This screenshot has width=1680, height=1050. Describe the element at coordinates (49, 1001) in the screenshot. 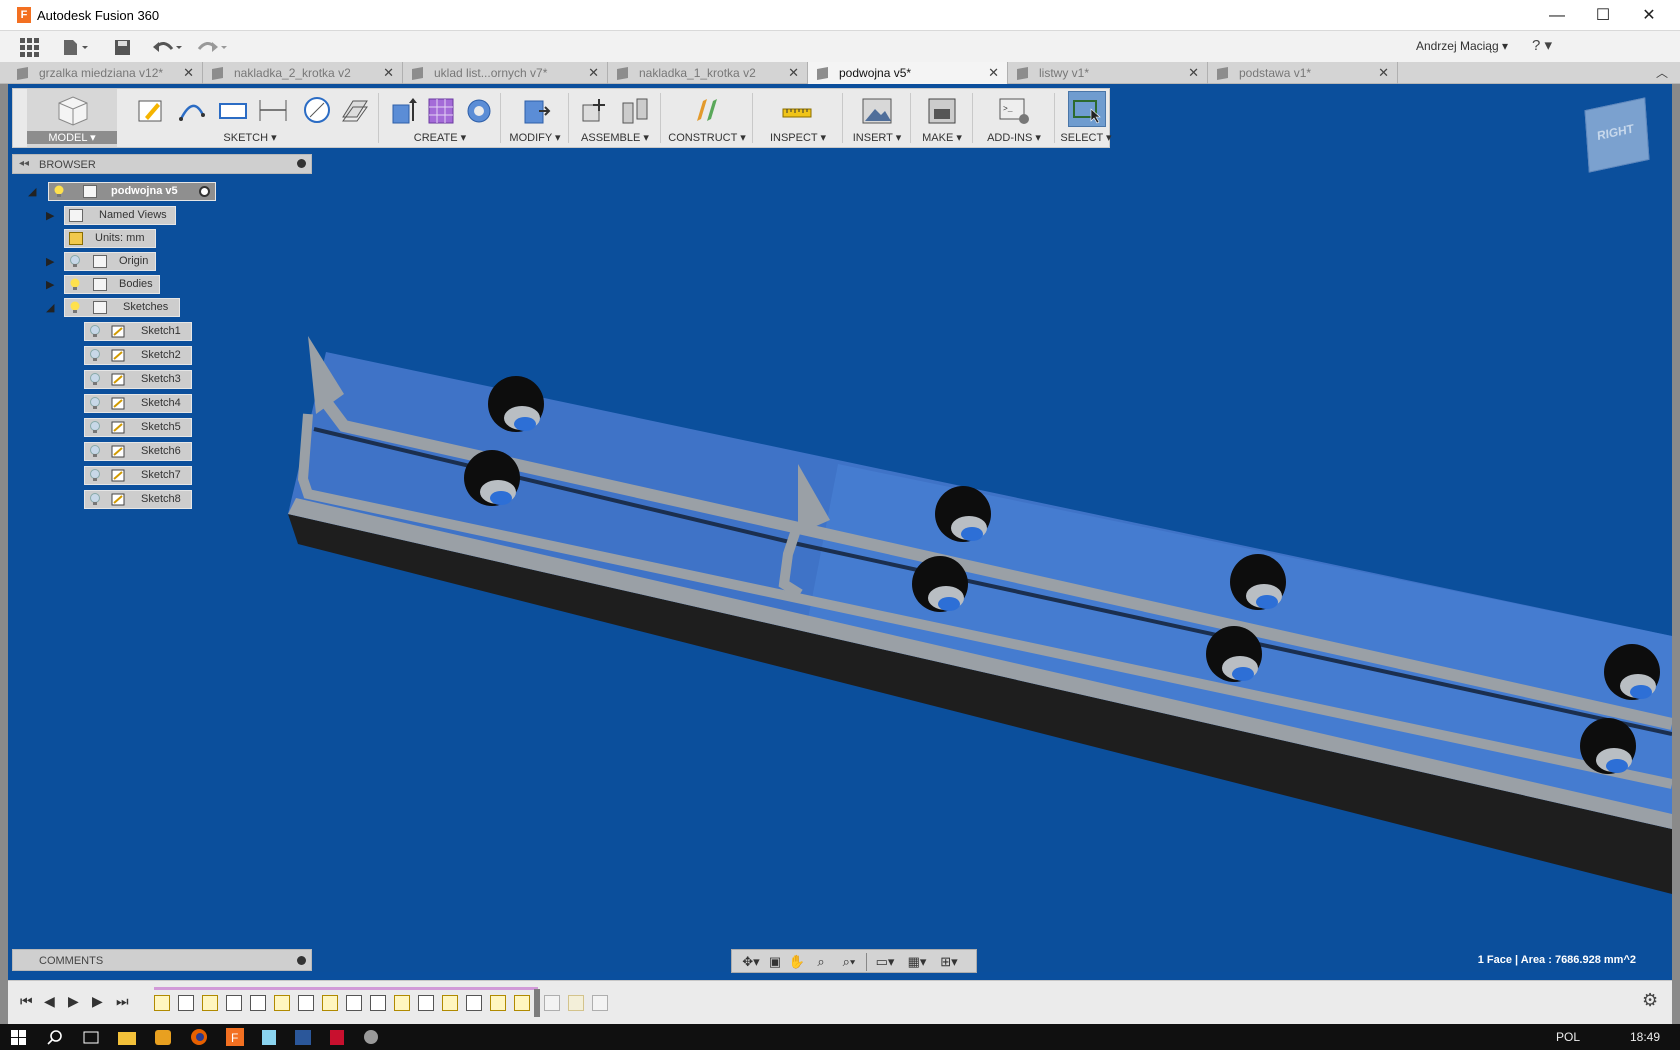

I see `step-back-icon: ◀` at that location.